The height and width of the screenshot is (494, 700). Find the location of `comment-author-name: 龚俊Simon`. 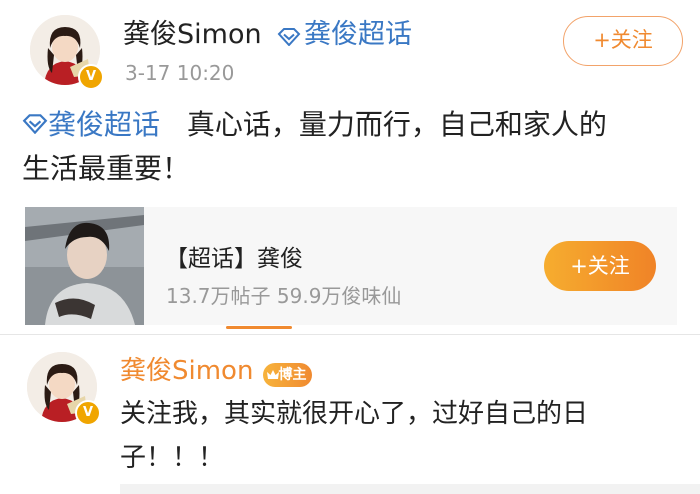

comment-author-name: 龚俊Simon is located at coordinates (186, 371).